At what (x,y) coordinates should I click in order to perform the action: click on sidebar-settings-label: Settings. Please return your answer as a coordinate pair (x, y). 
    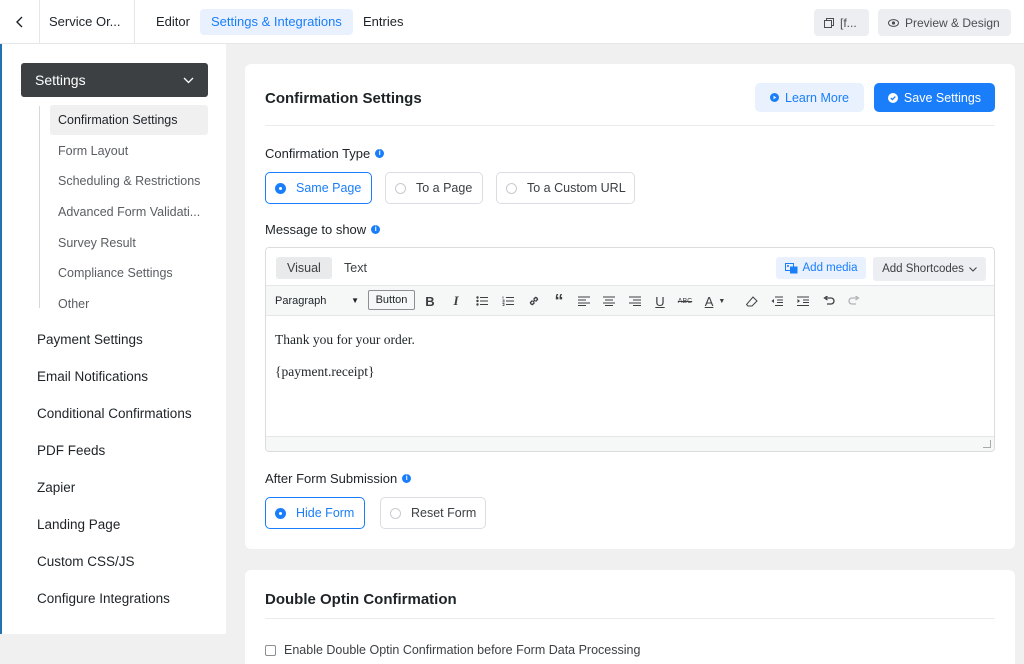
    Looking at the image, I should click on (60, 80).